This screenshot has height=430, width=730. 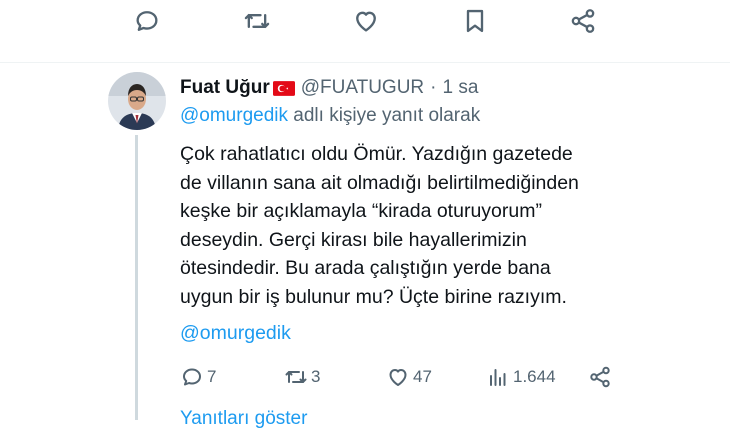 What do you see at coordinates (498, 377) in the screenshot?
I see `analytics-icon` at bounding box center [498, 377].